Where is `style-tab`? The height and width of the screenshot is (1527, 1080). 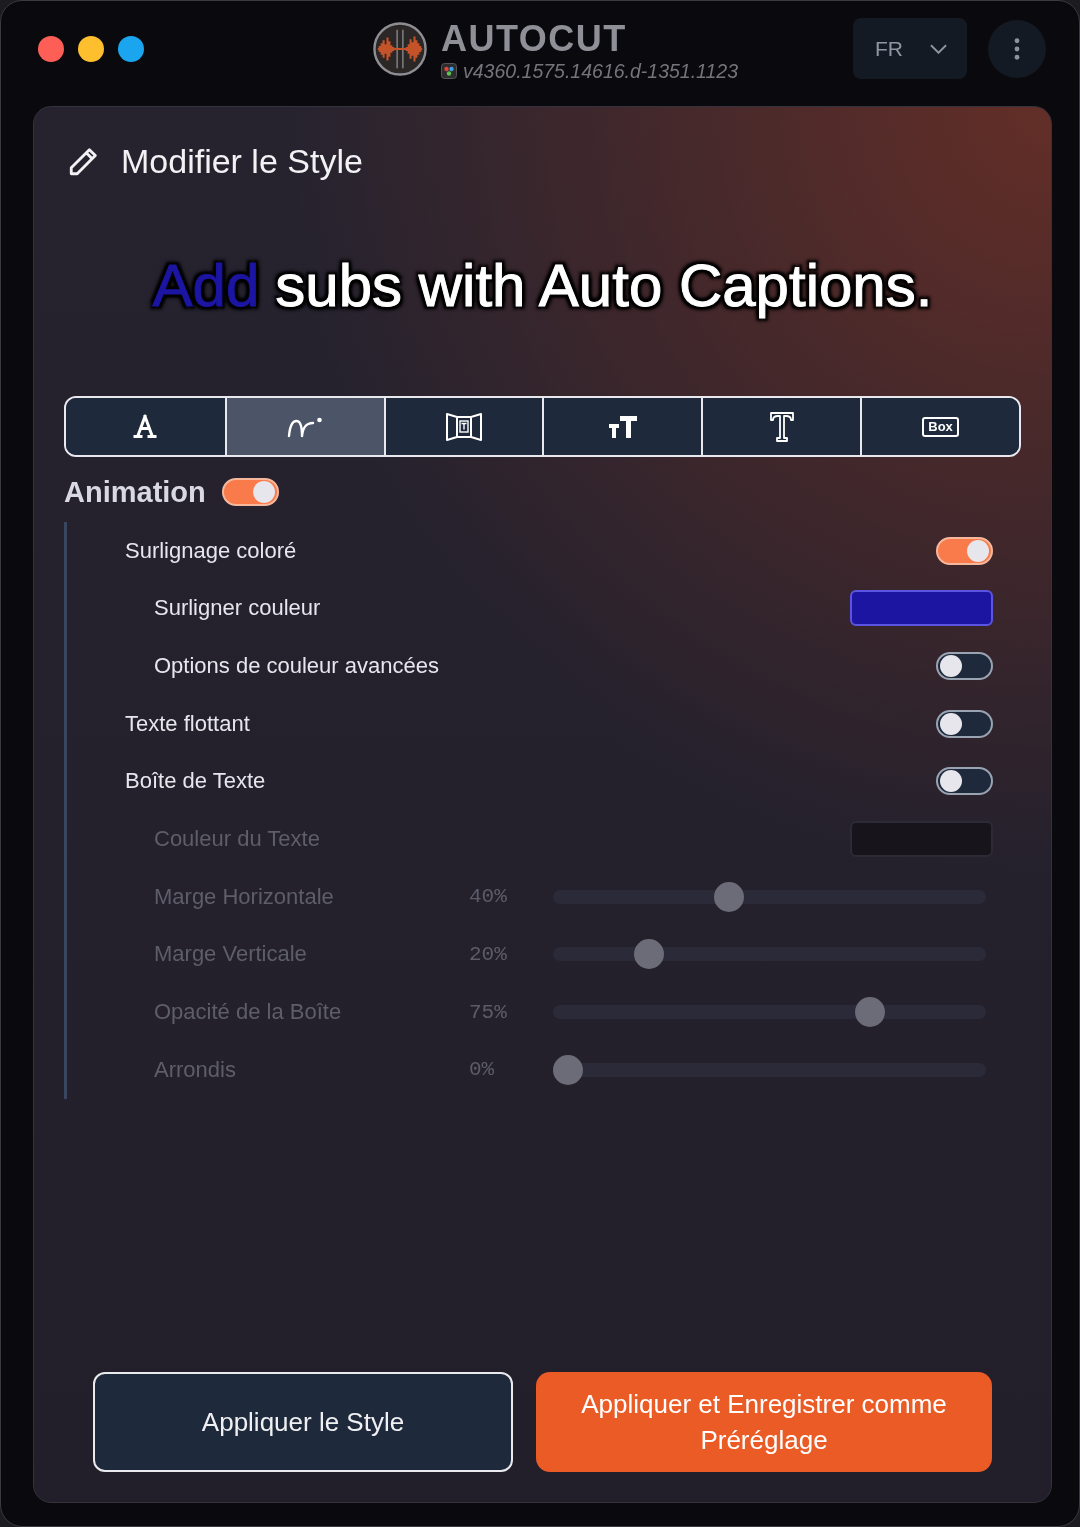
style-tab is located at coordinates (304, 426).